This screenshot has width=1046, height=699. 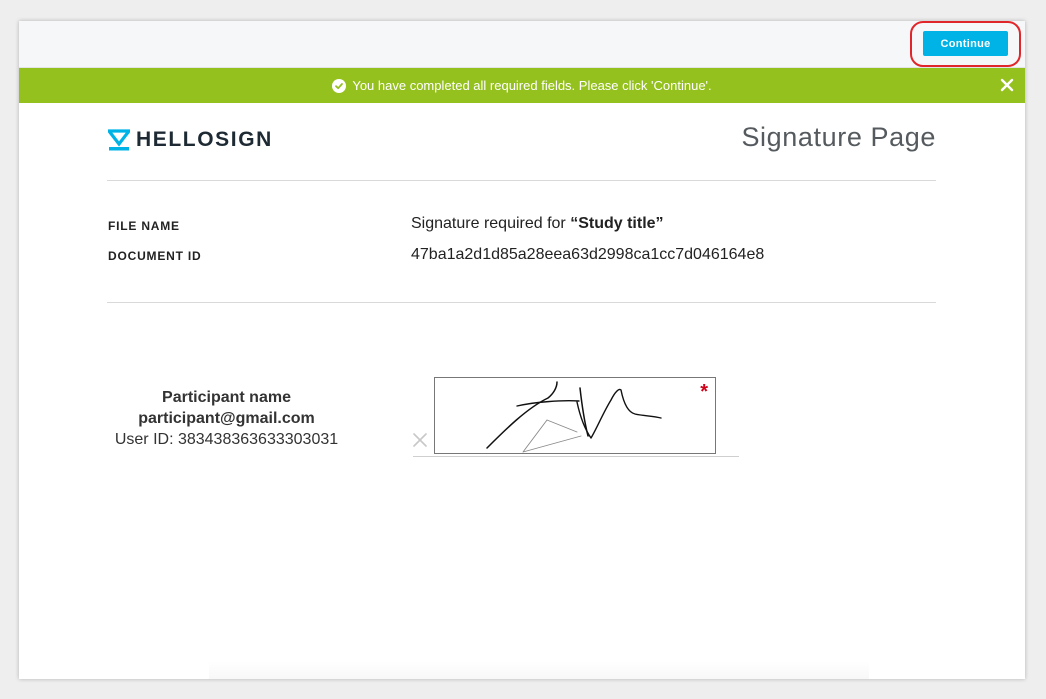 I want to click on continue-button: Continue, so click(x=965, y=43).